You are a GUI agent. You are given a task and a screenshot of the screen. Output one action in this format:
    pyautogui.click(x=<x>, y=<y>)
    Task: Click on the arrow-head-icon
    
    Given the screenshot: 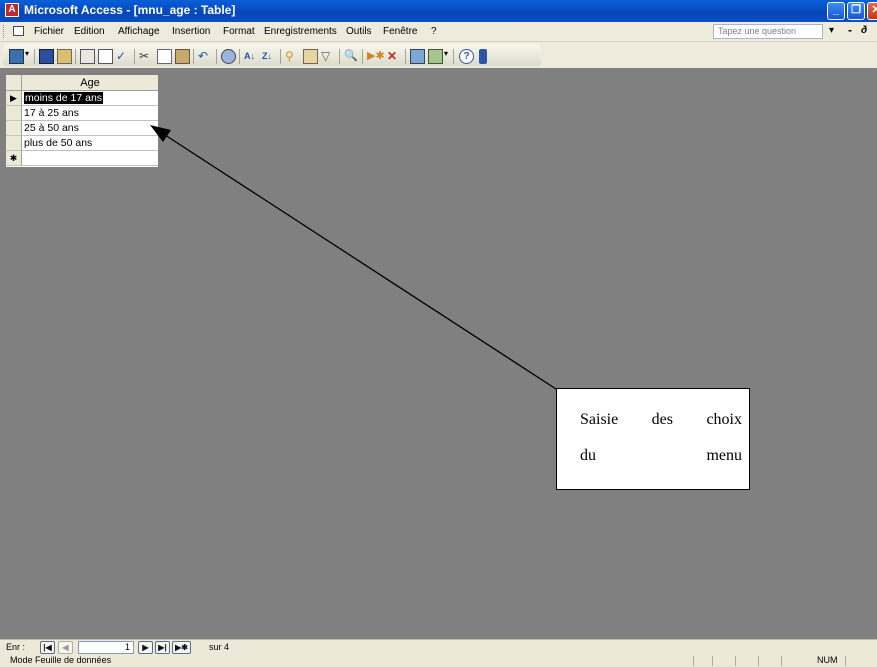 What is the action you would take?
    pyautogui.click(x=160, y=133)
    